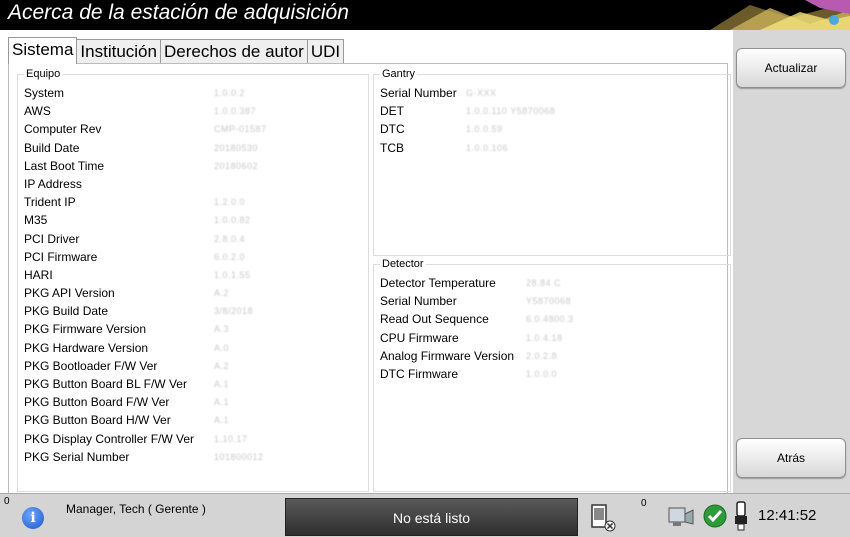 This screenshot has width=850, height=537. Describe the element at coordinates (193, 420) in the screenshot. I see `info-row: PKG Button Board H/W Ver A.1` at that location.